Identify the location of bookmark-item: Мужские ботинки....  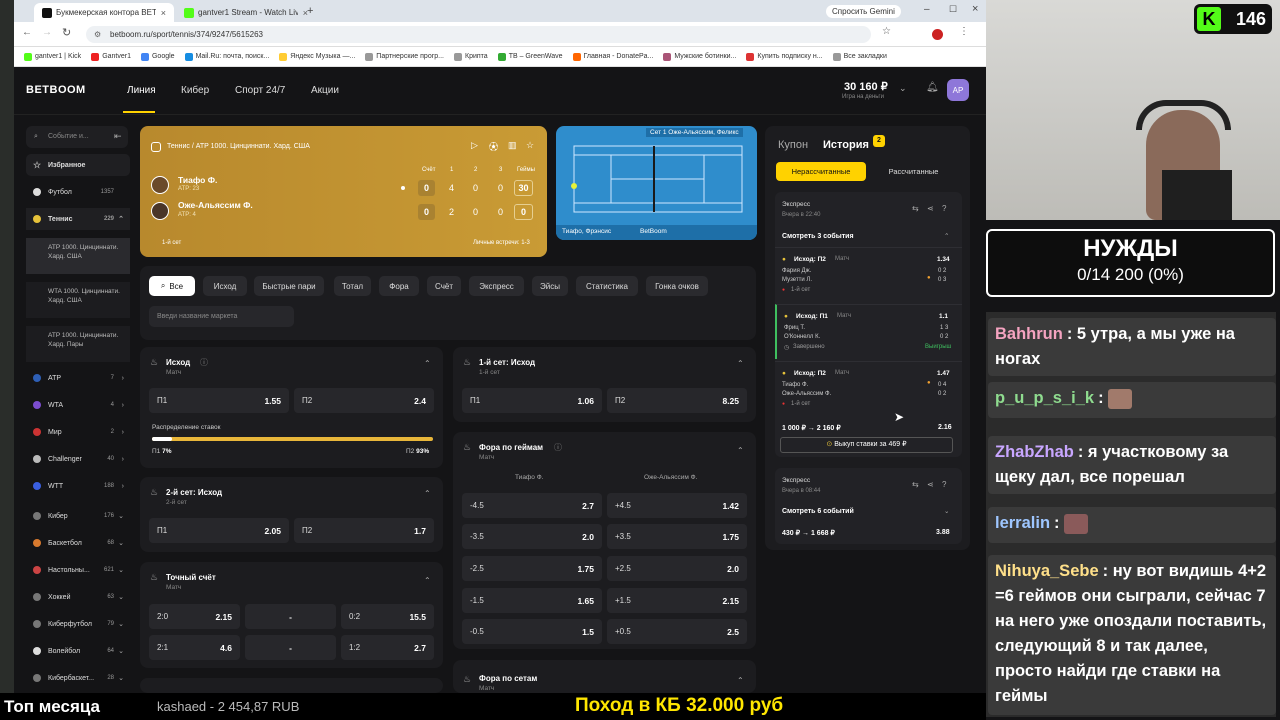
(699, 56).